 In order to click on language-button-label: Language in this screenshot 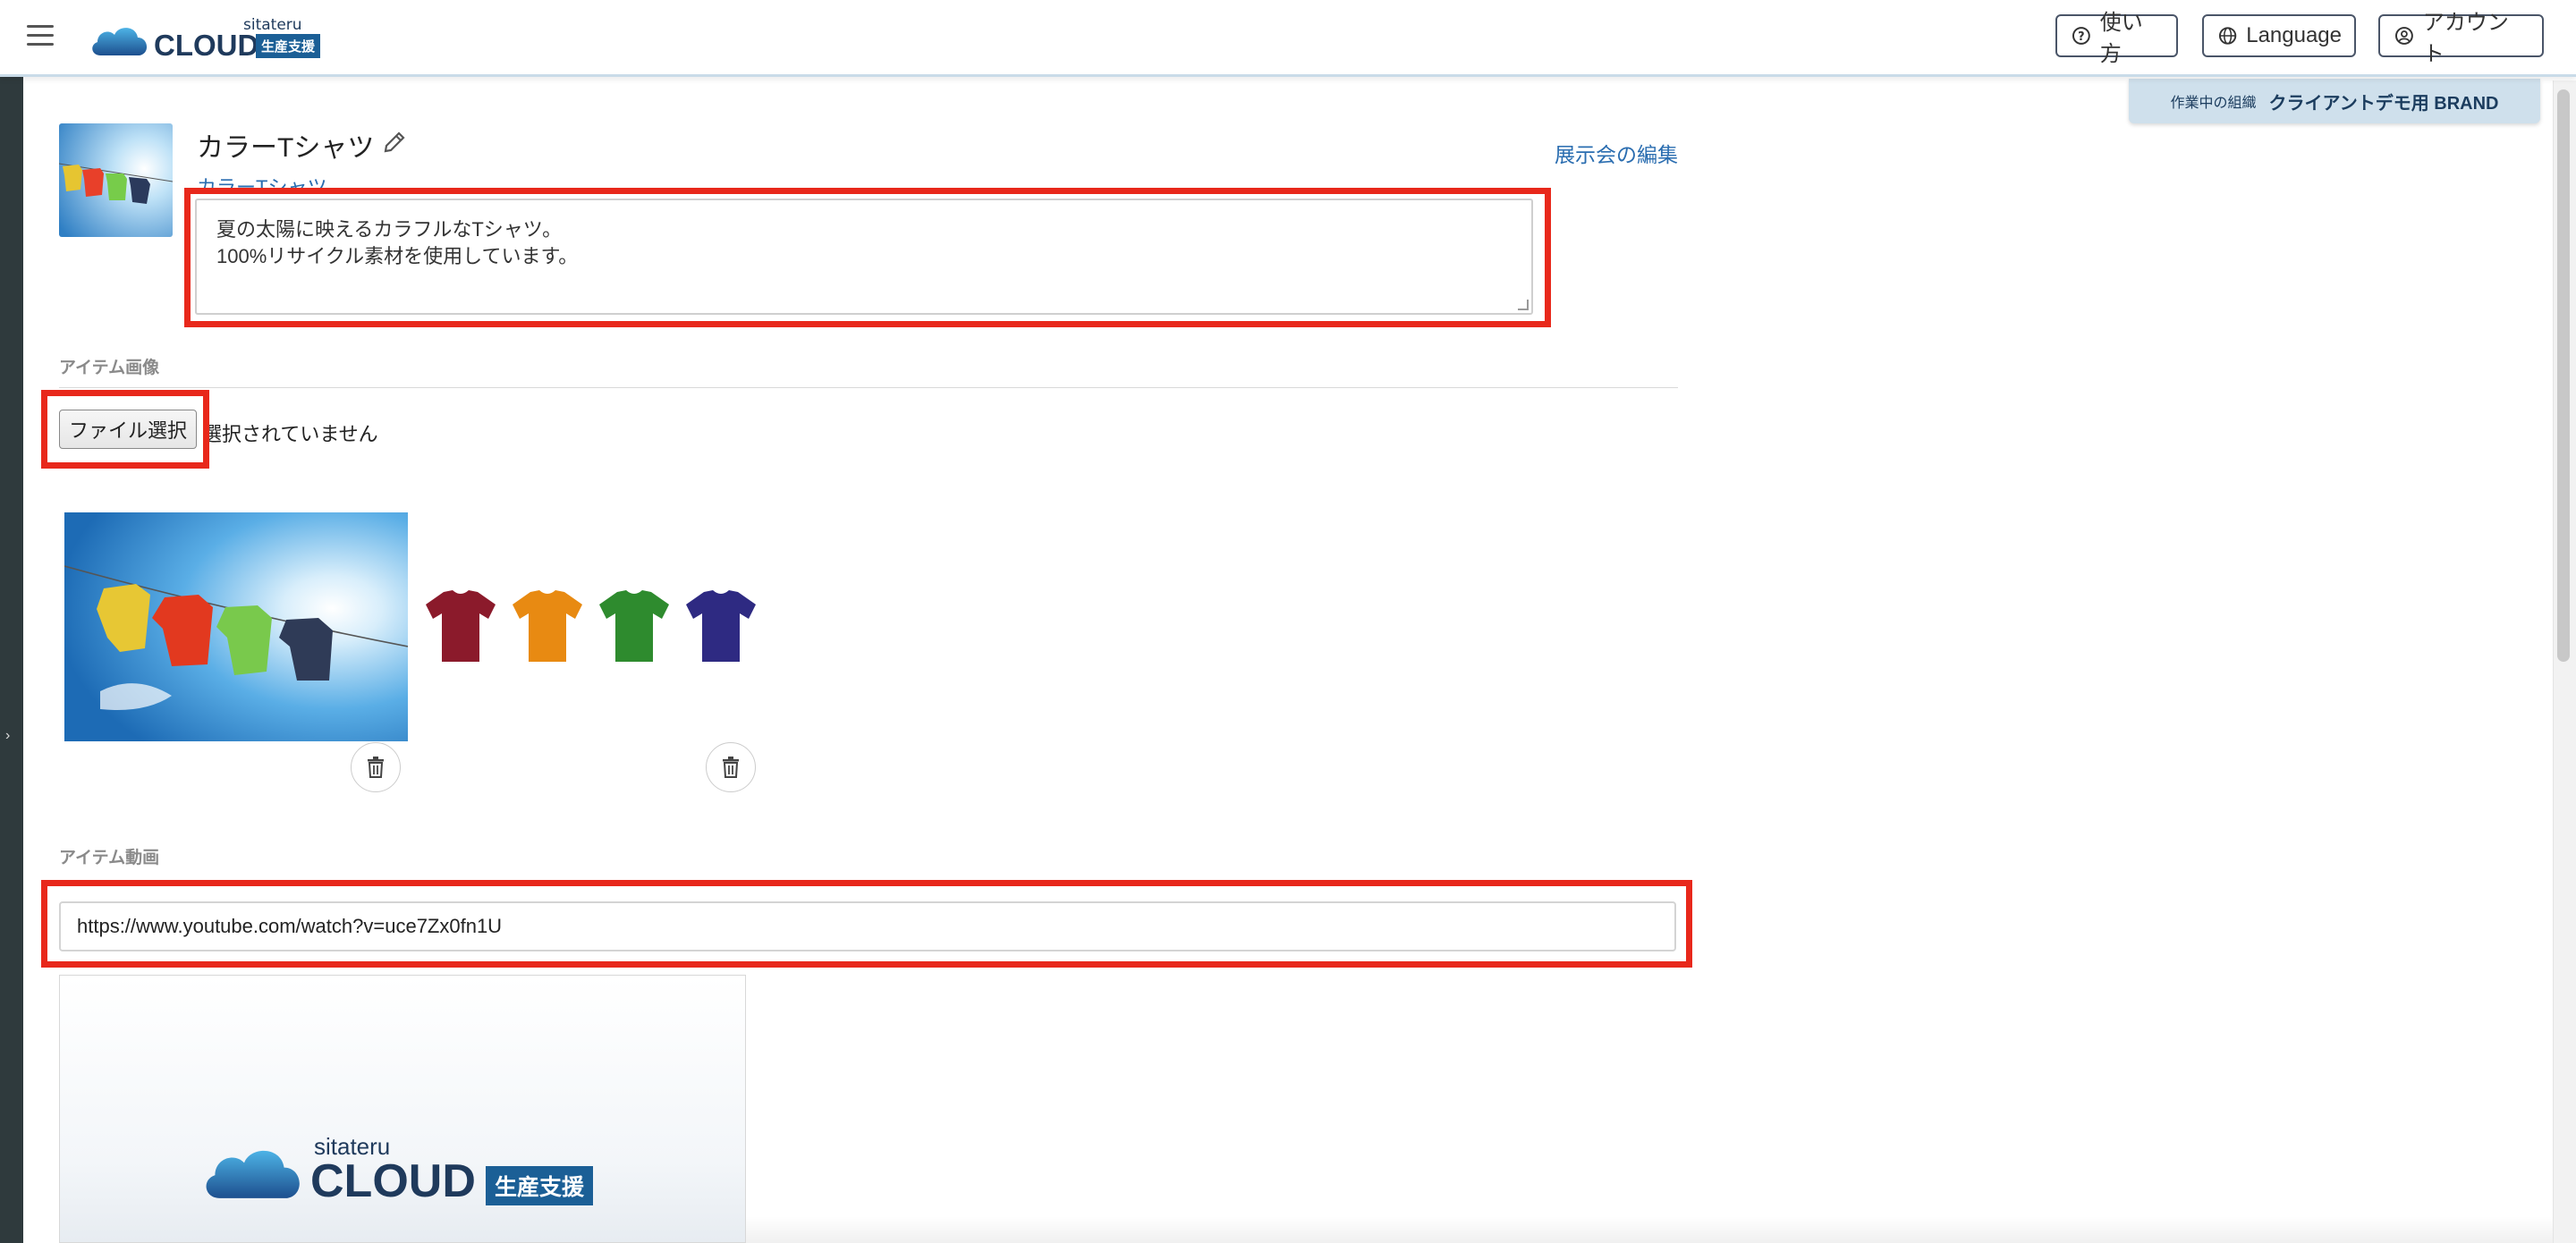, I will do `click(2294, 35)`.